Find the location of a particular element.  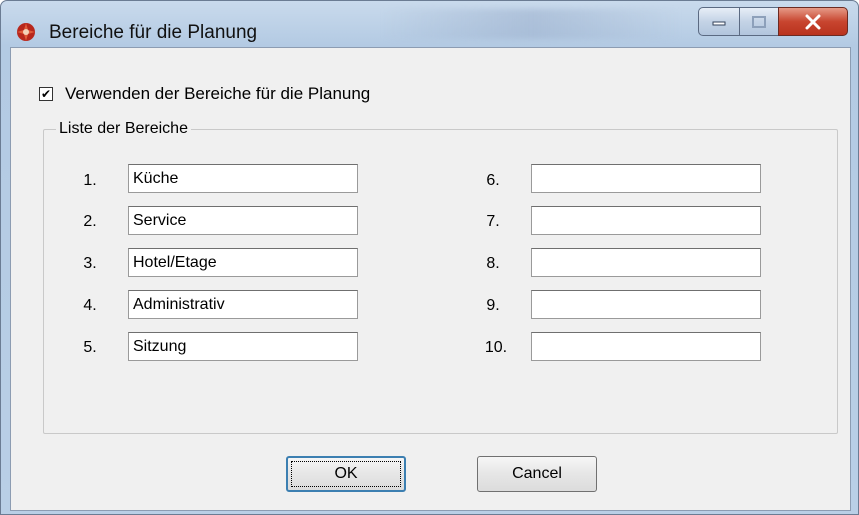

area-field-5: Sitzung is located at coordinates (243, 346).